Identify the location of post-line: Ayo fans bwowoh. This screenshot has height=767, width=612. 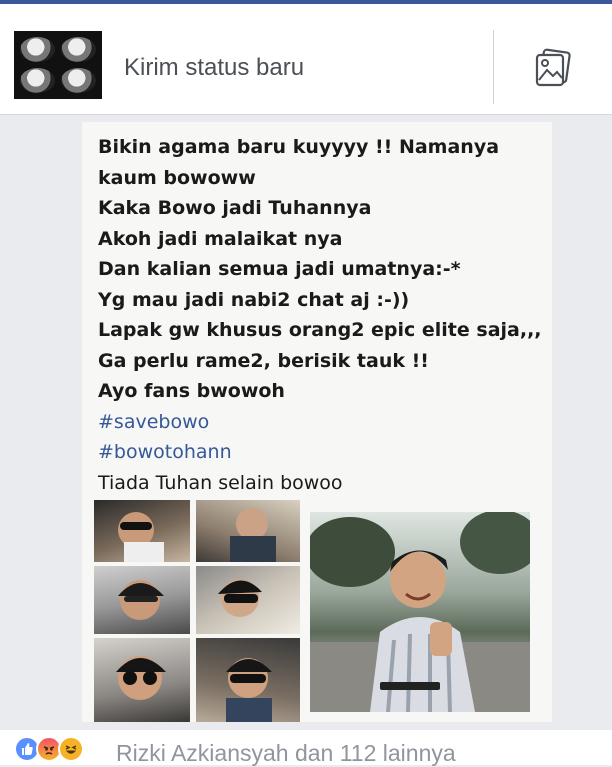
(191, 391).